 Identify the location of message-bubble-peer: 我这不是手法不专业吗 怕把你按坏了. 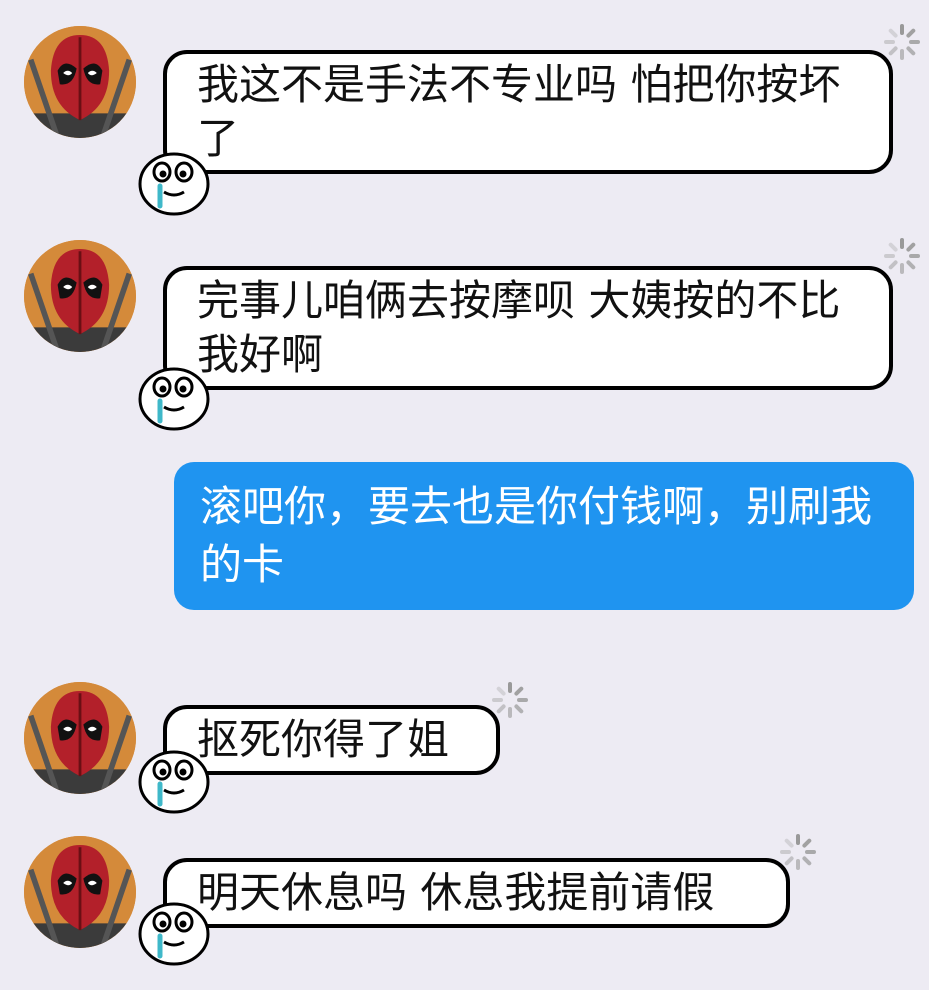
(528, 112).